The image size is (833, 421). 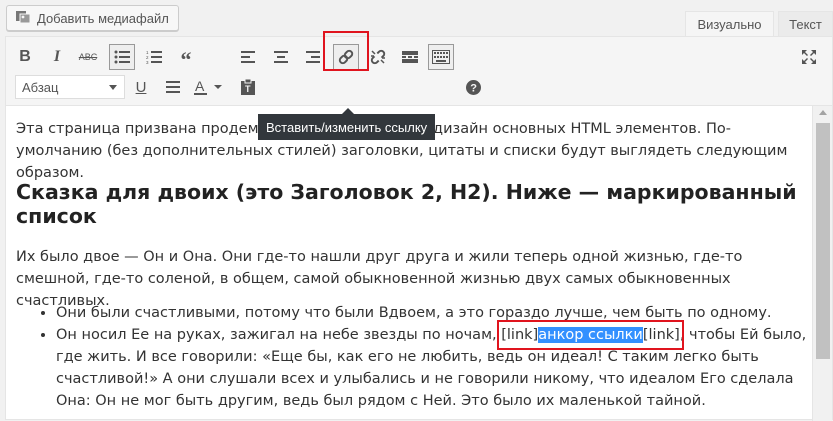 I want to click on chevron-down-icon, so click(x=113, y=87).